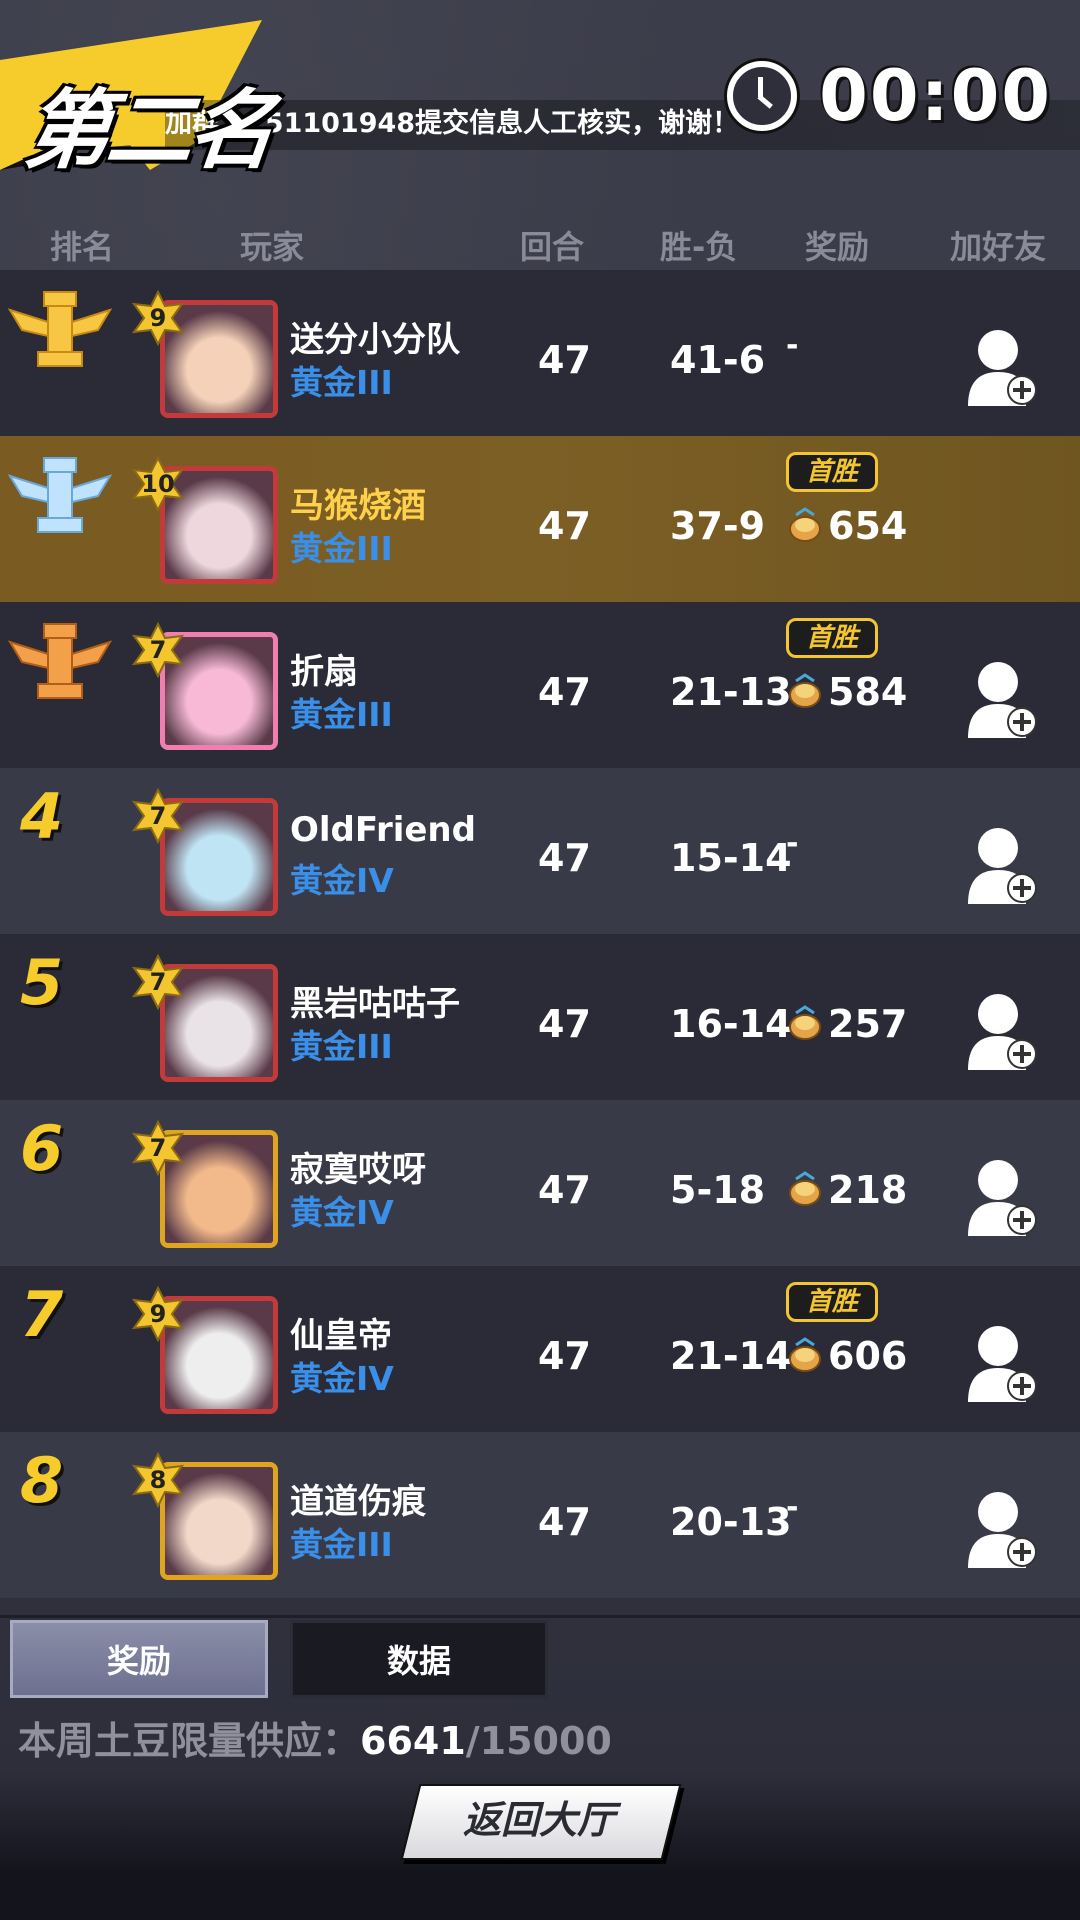 Image resolution: width=1080 pixels, height=1920 pixels. What do you see at coordinates (718, 526) in the screenshot?
I see `win-loss: 37-9` at bounding box center [718, 526].